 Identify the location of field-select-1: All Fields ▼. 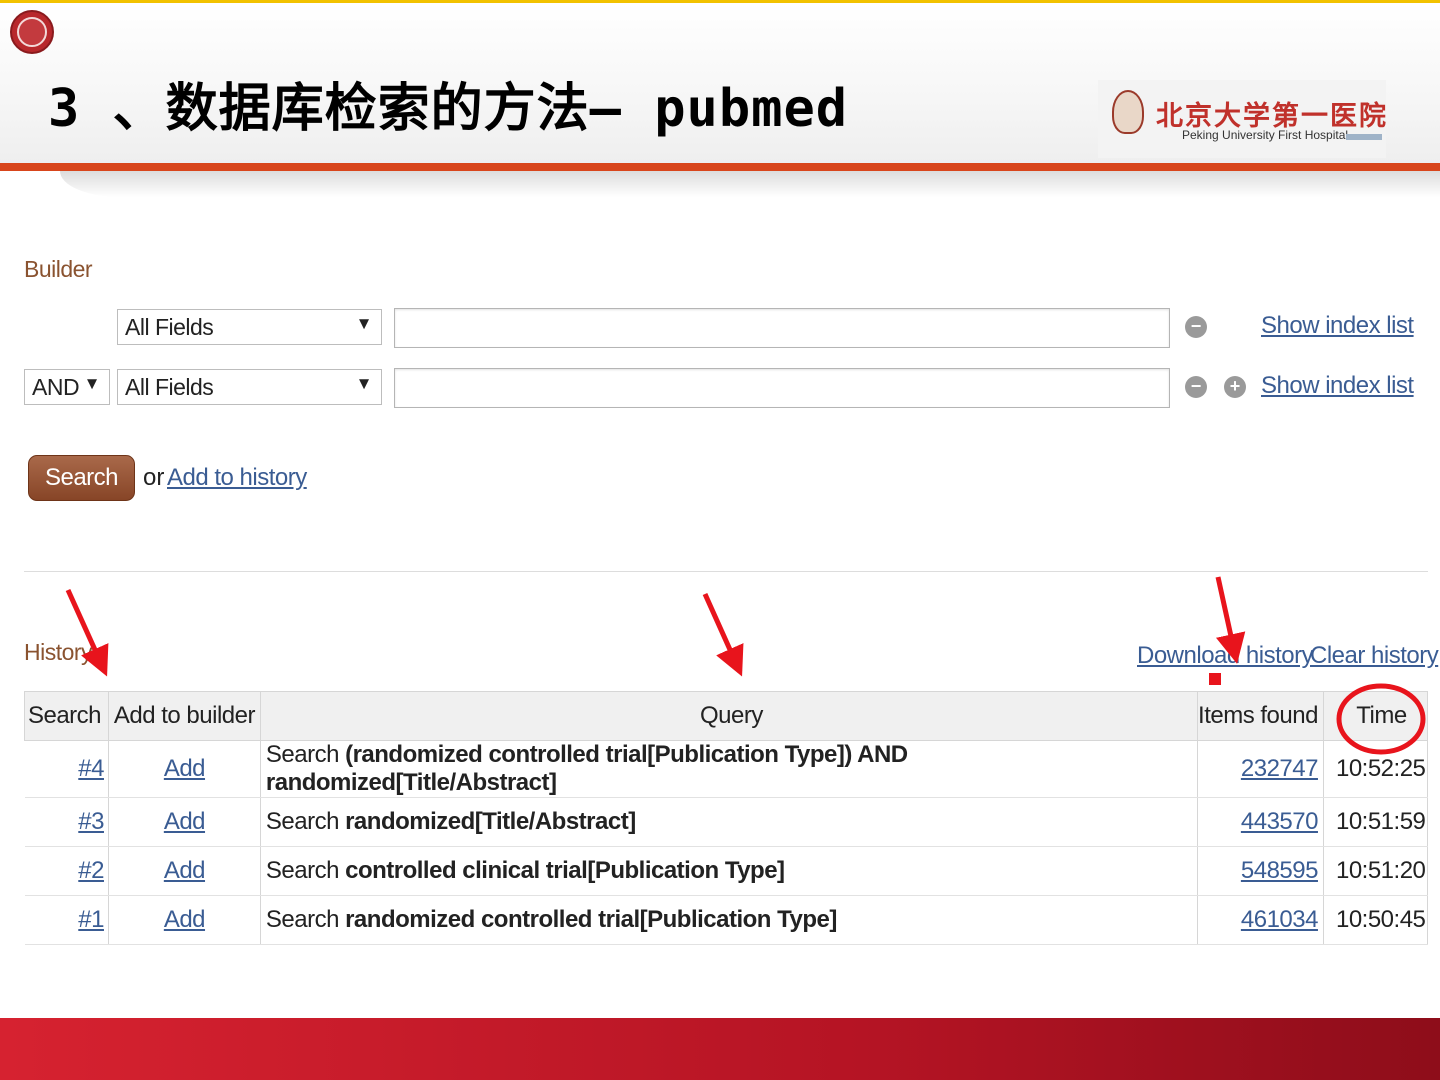
(249, 327).